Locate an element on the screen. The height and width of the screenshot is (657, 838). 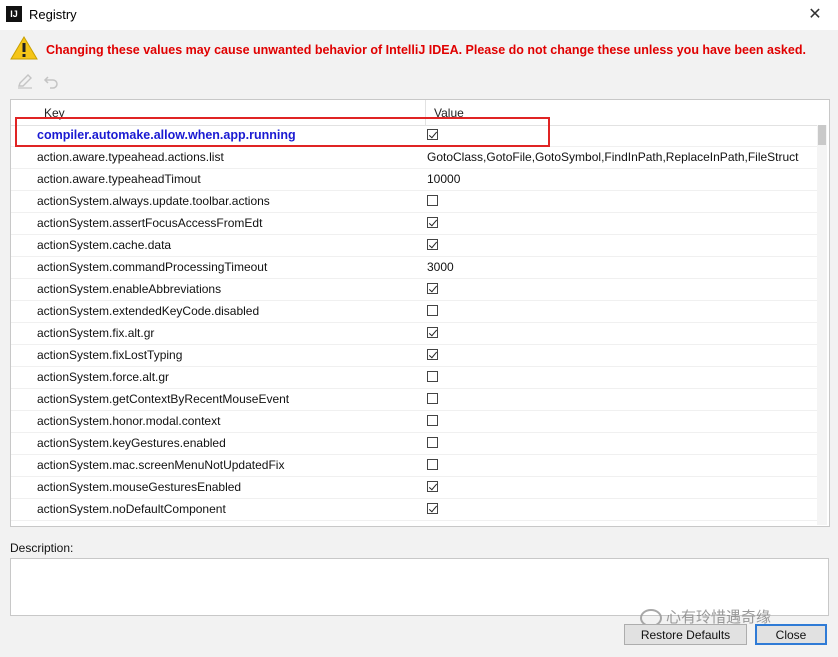
registry-key: actionSystem.force.alt.gr is located at coordinates (103, 377).